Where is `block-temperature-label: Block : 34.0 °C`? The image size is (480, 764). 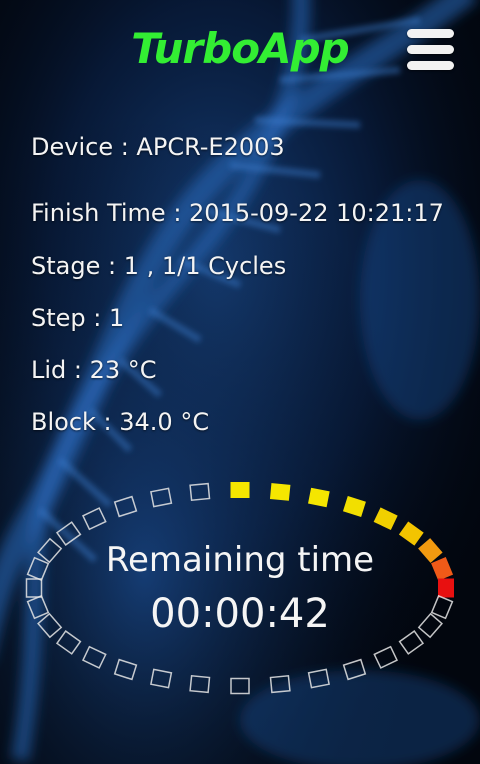
block-temperature-label: Block : 34.0 °C is located at coordinates (120, 422).